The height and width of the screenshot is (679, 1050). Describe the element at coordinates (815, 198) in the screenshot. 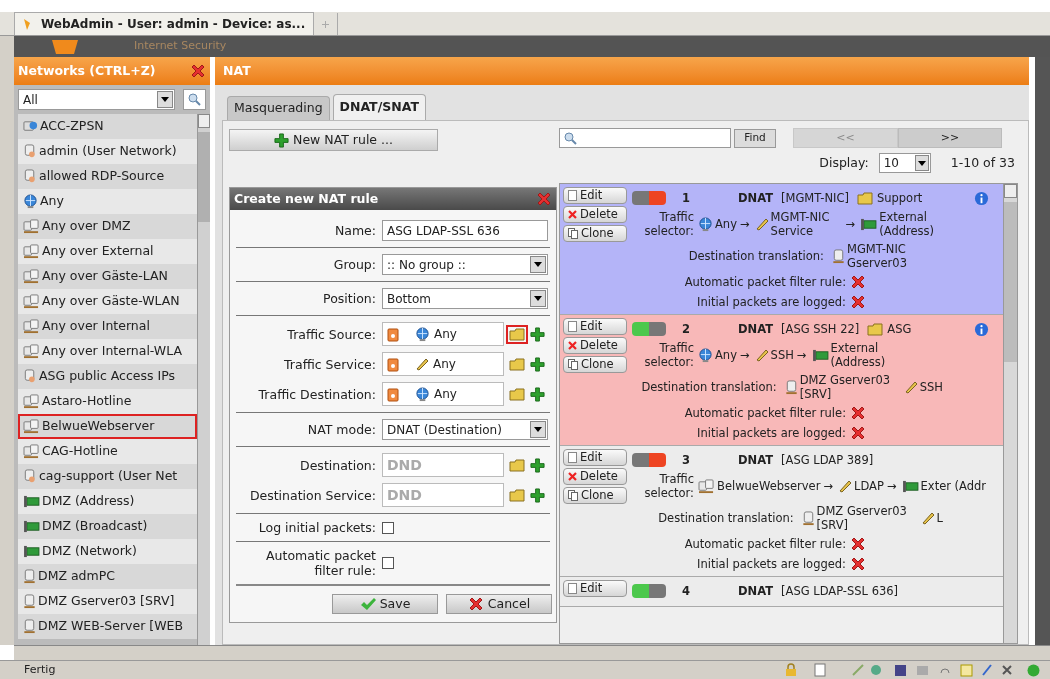

I see `rule-name: [MGMT-NIC]` at that location.